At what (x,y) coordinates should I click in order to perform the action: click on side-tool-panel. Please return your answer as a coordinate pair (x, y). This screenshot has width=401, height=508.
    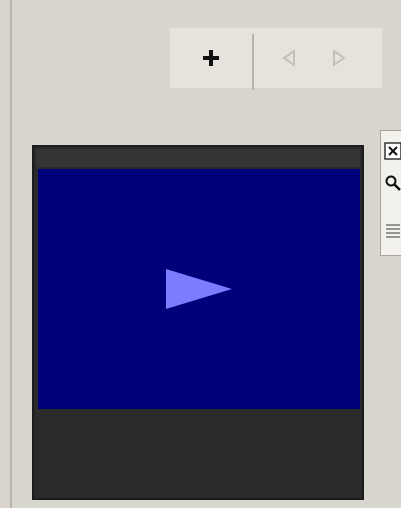
    Looking at the image, I should click on (390, 193).